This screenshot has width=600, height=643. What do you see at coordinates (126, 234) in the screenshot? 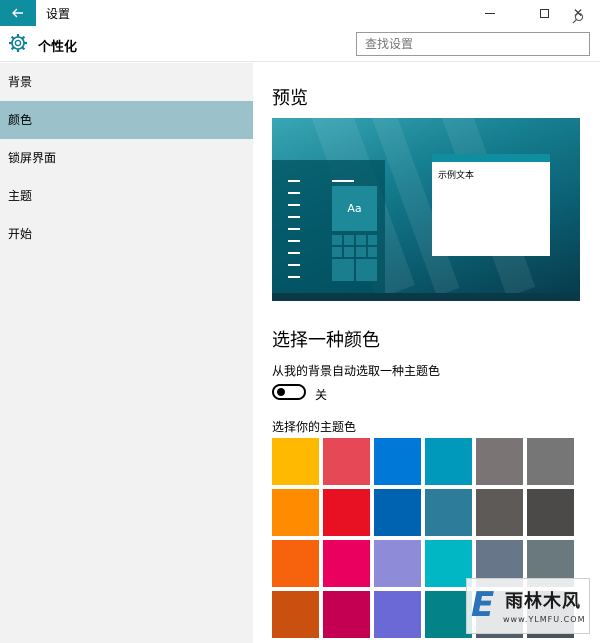
I see `sidebar-item-start: 开始` at bounding box center [126, 234].